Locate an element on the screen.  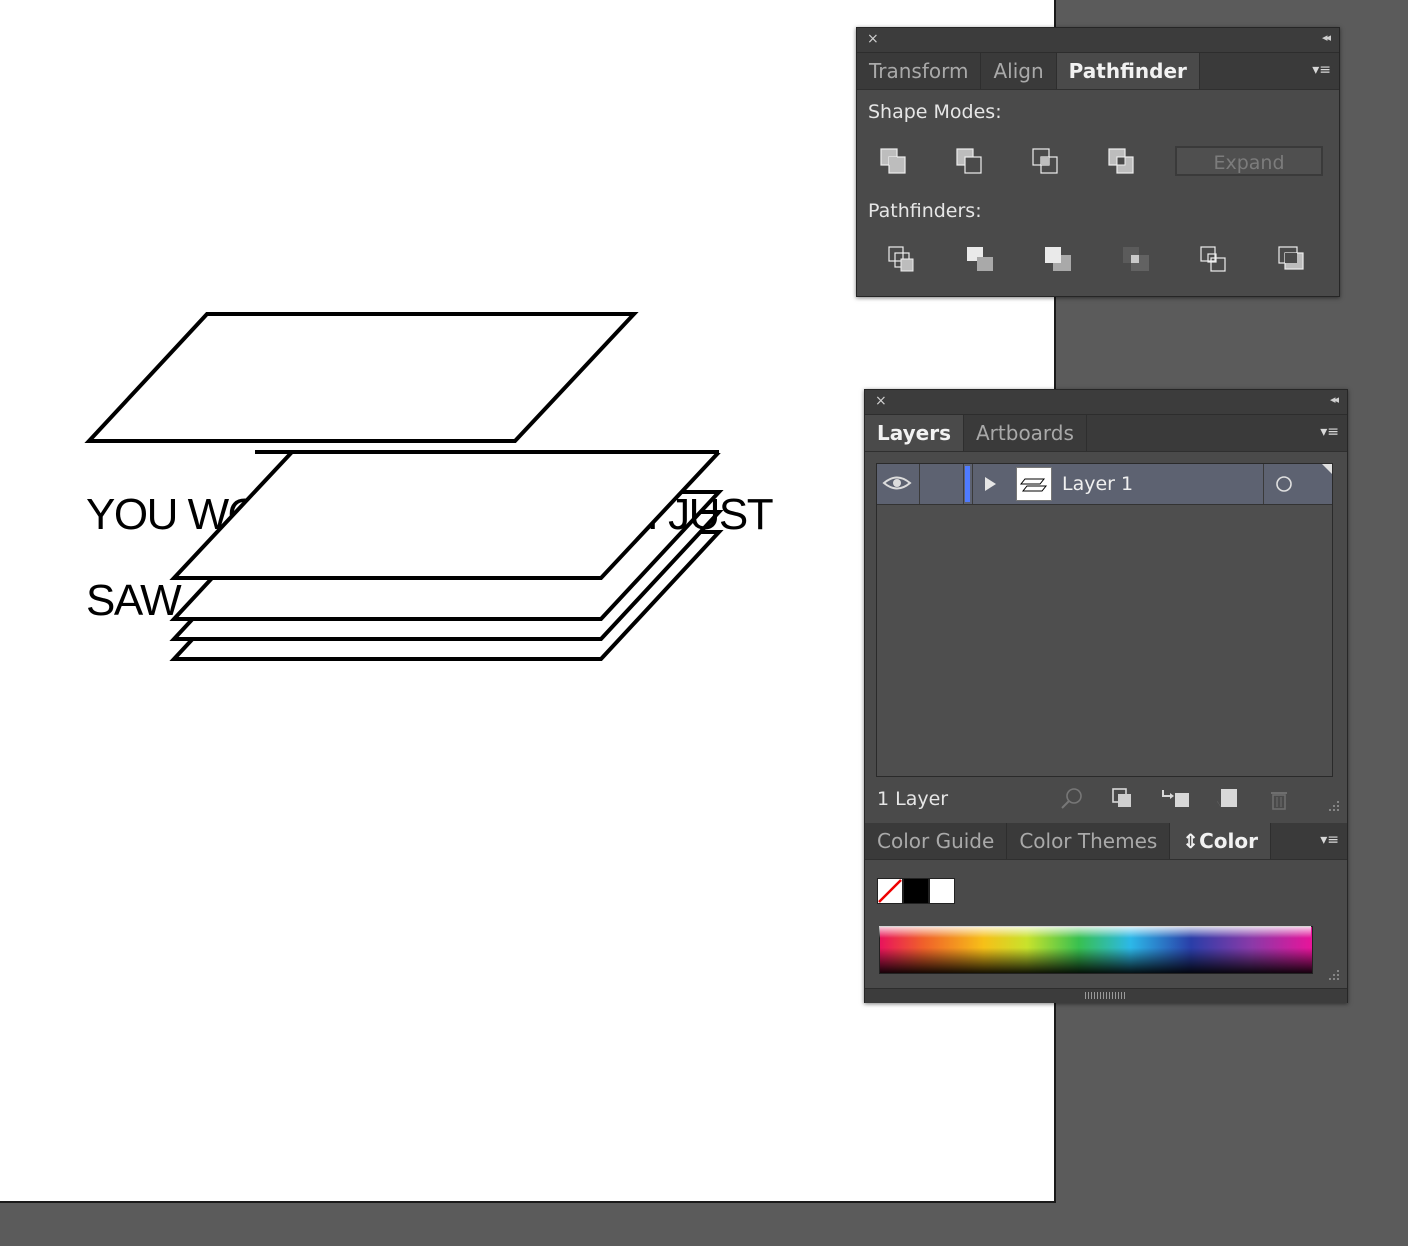
make-clipping-mask-icon is located at coordinates (1123, 799).